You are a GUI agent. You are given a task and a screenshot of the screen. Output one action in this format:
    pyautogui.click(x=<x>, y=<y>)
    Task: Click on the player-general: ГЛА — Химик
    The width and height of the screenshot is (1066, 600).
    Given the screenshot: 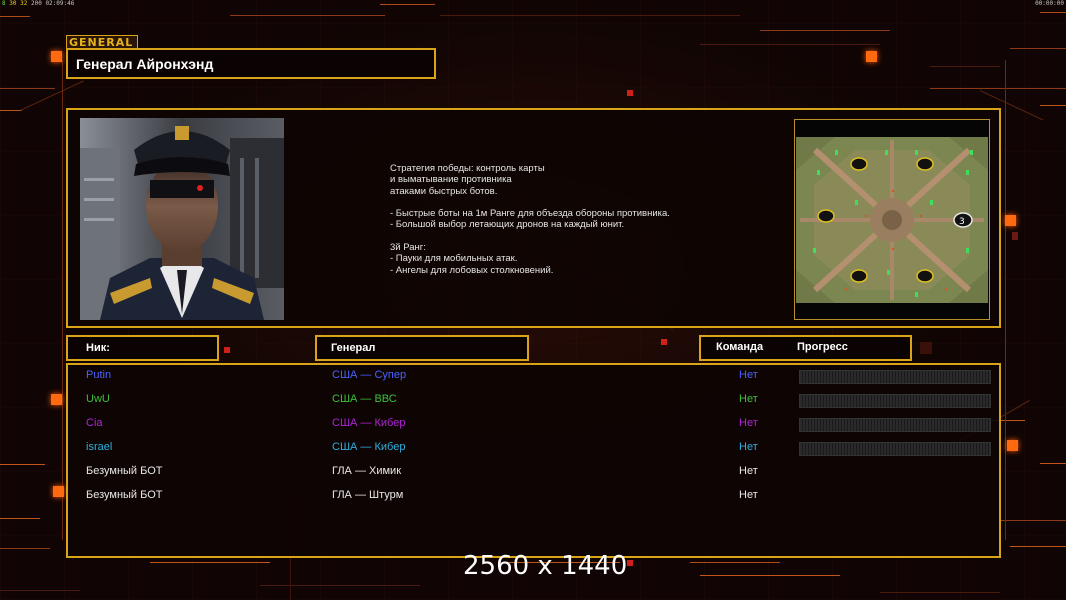 What is the action you would take?
    pyautogui.click(x=367, y=471)
    